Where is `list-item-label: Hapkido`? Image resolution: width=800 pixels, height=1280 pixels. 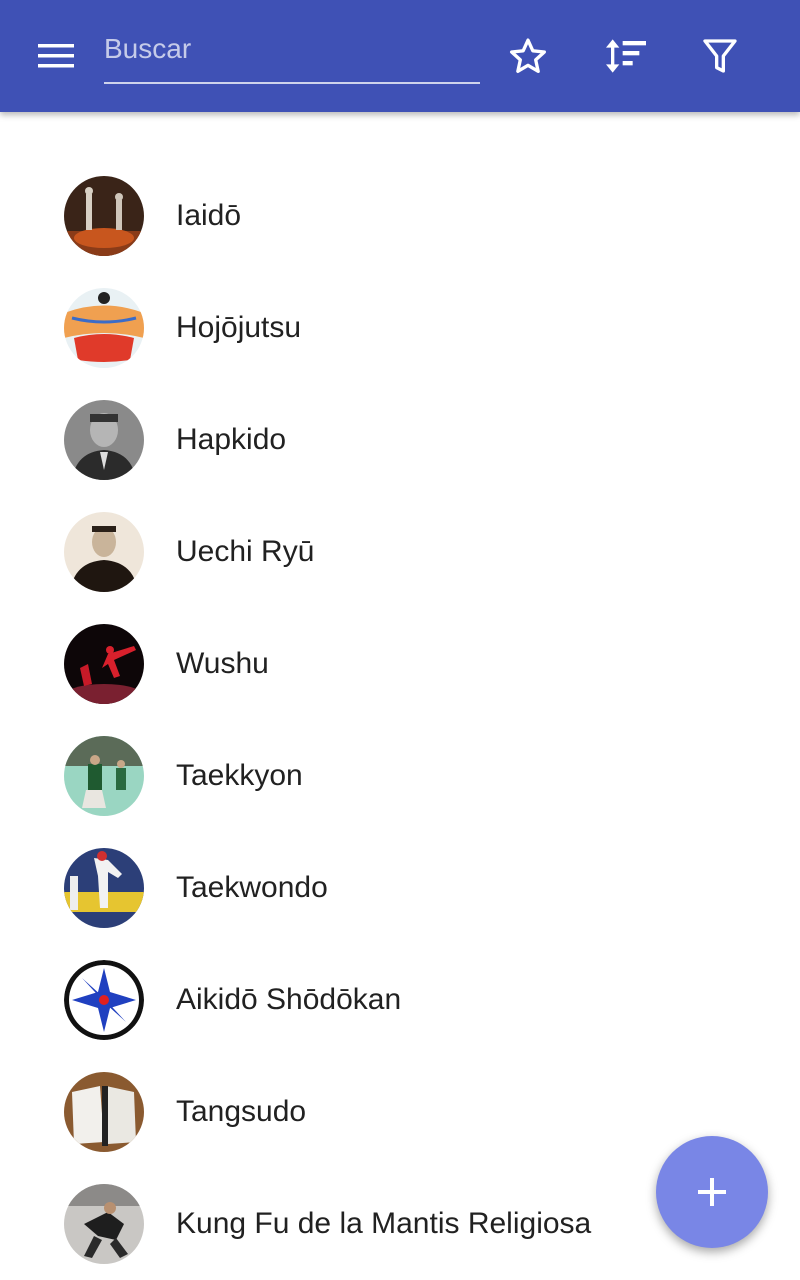
list-item-label: Hapkido is located at coordinates (231, 439).